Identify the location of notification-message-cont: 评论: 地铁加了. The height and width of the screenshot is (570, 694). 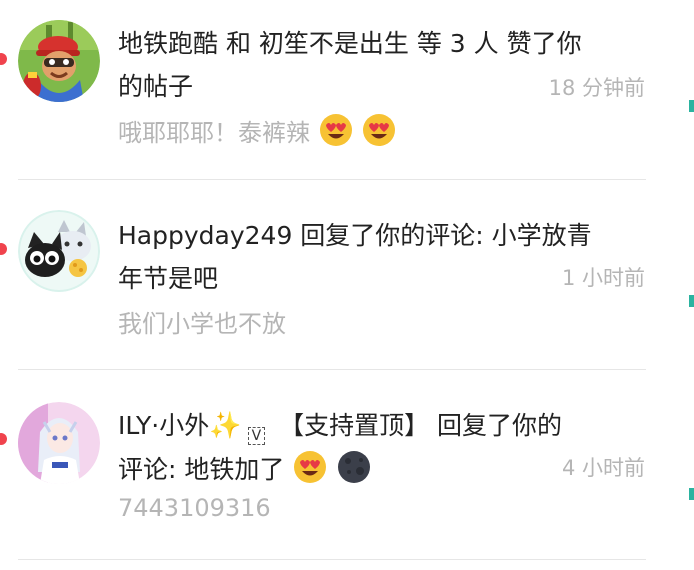
(378, 469).